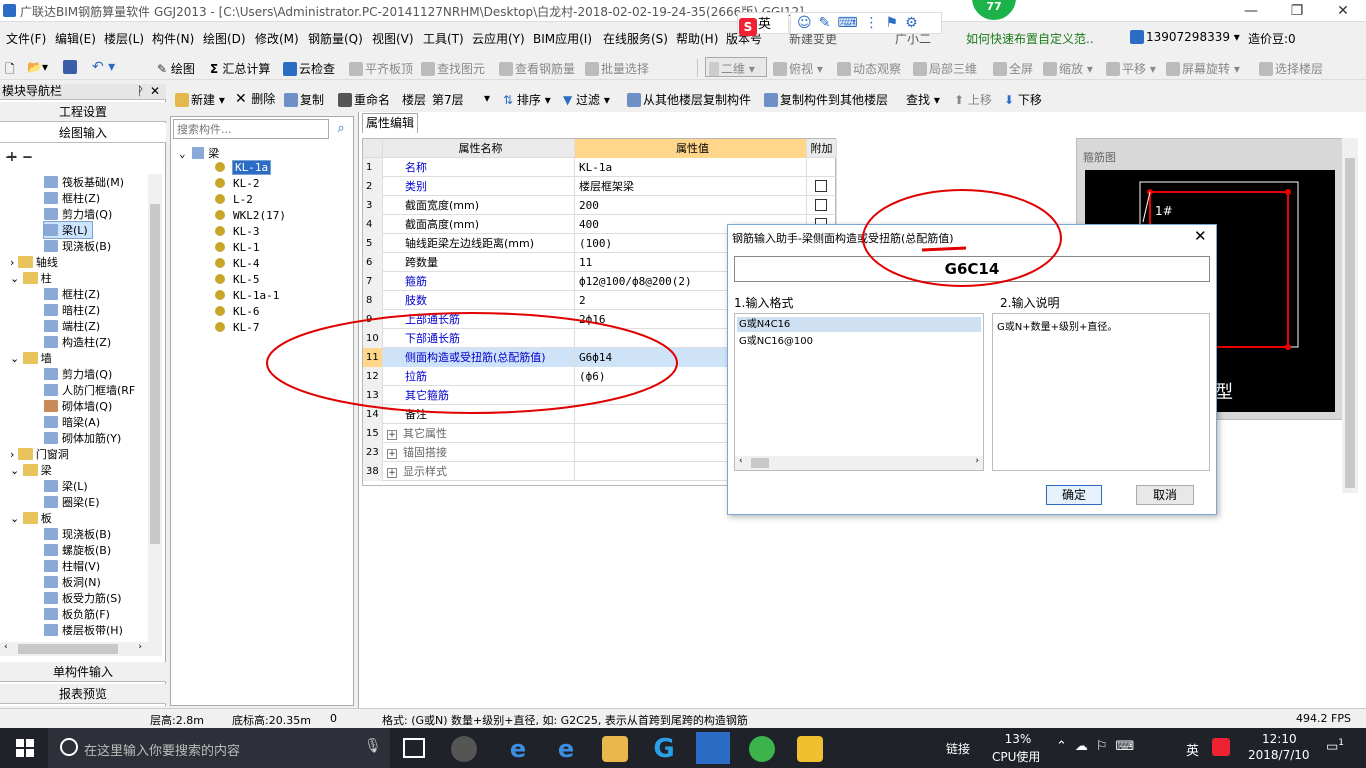 This screenshot has width=1366, height=768. I want to click on format-item: G或NC16@100, so click(859, 341).